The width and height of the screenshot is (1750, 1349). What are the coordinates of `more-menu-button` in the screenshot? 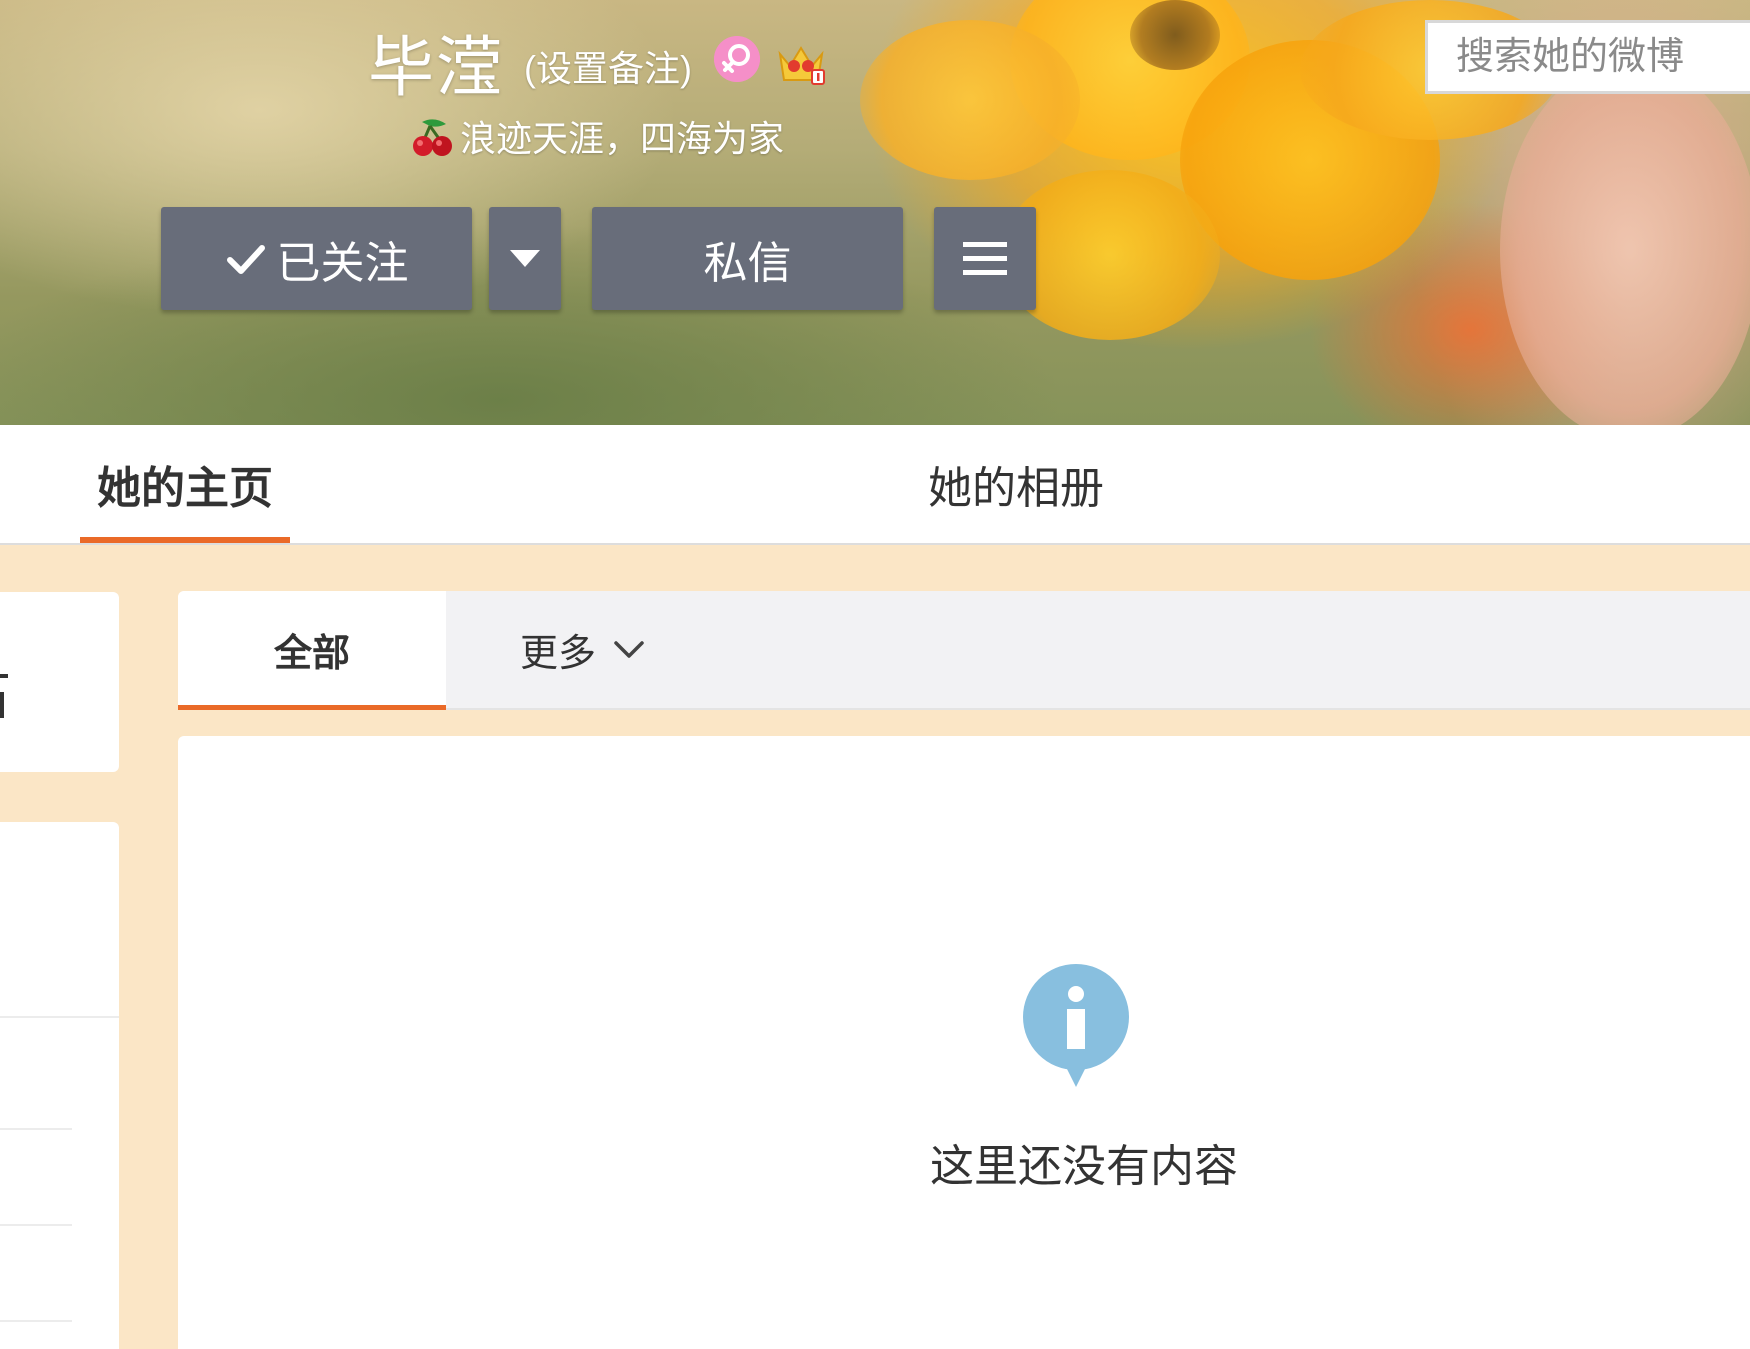 It's located at (985, 258).